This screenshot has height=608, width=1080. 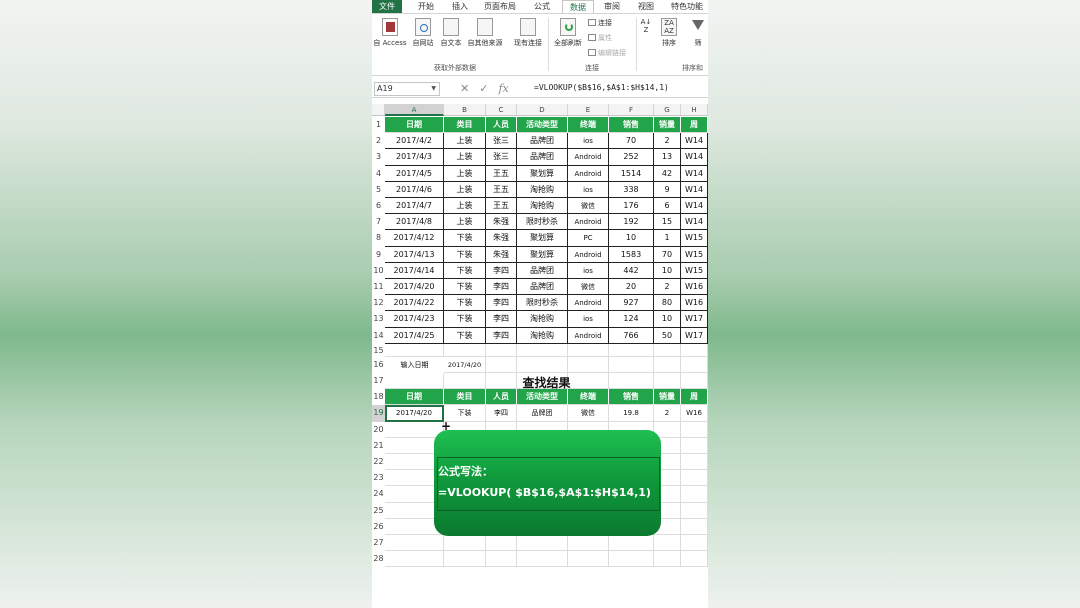 I want to click on result-header-cell: 销售, so click(x=631, y=397).